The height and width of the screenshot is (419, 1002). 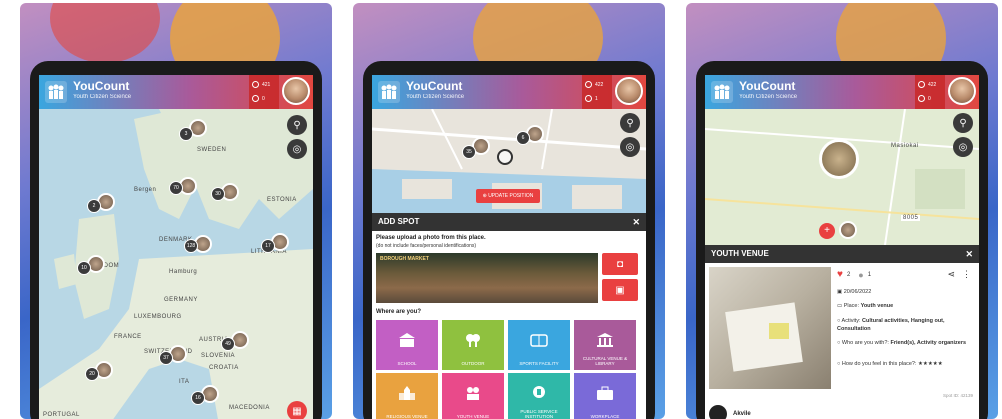 What do you see at coordinates (854, 292) in the screenshot?
I see `spot-date: ▣ 20/06/2022` at bounding box center [854, 292].